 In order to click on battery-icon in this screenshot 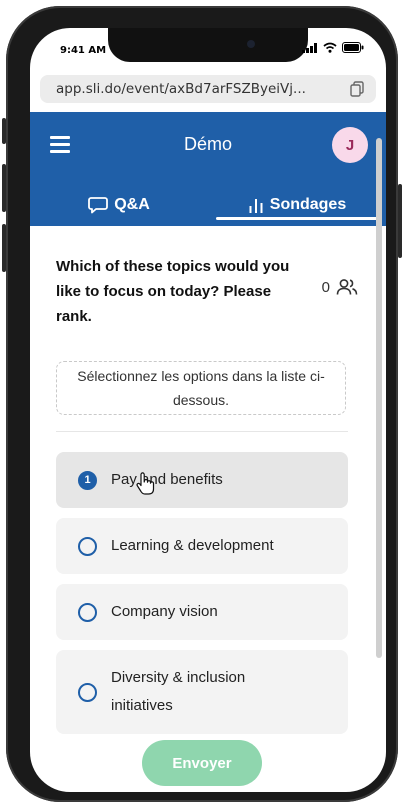, I will do `click(353, 47)`.